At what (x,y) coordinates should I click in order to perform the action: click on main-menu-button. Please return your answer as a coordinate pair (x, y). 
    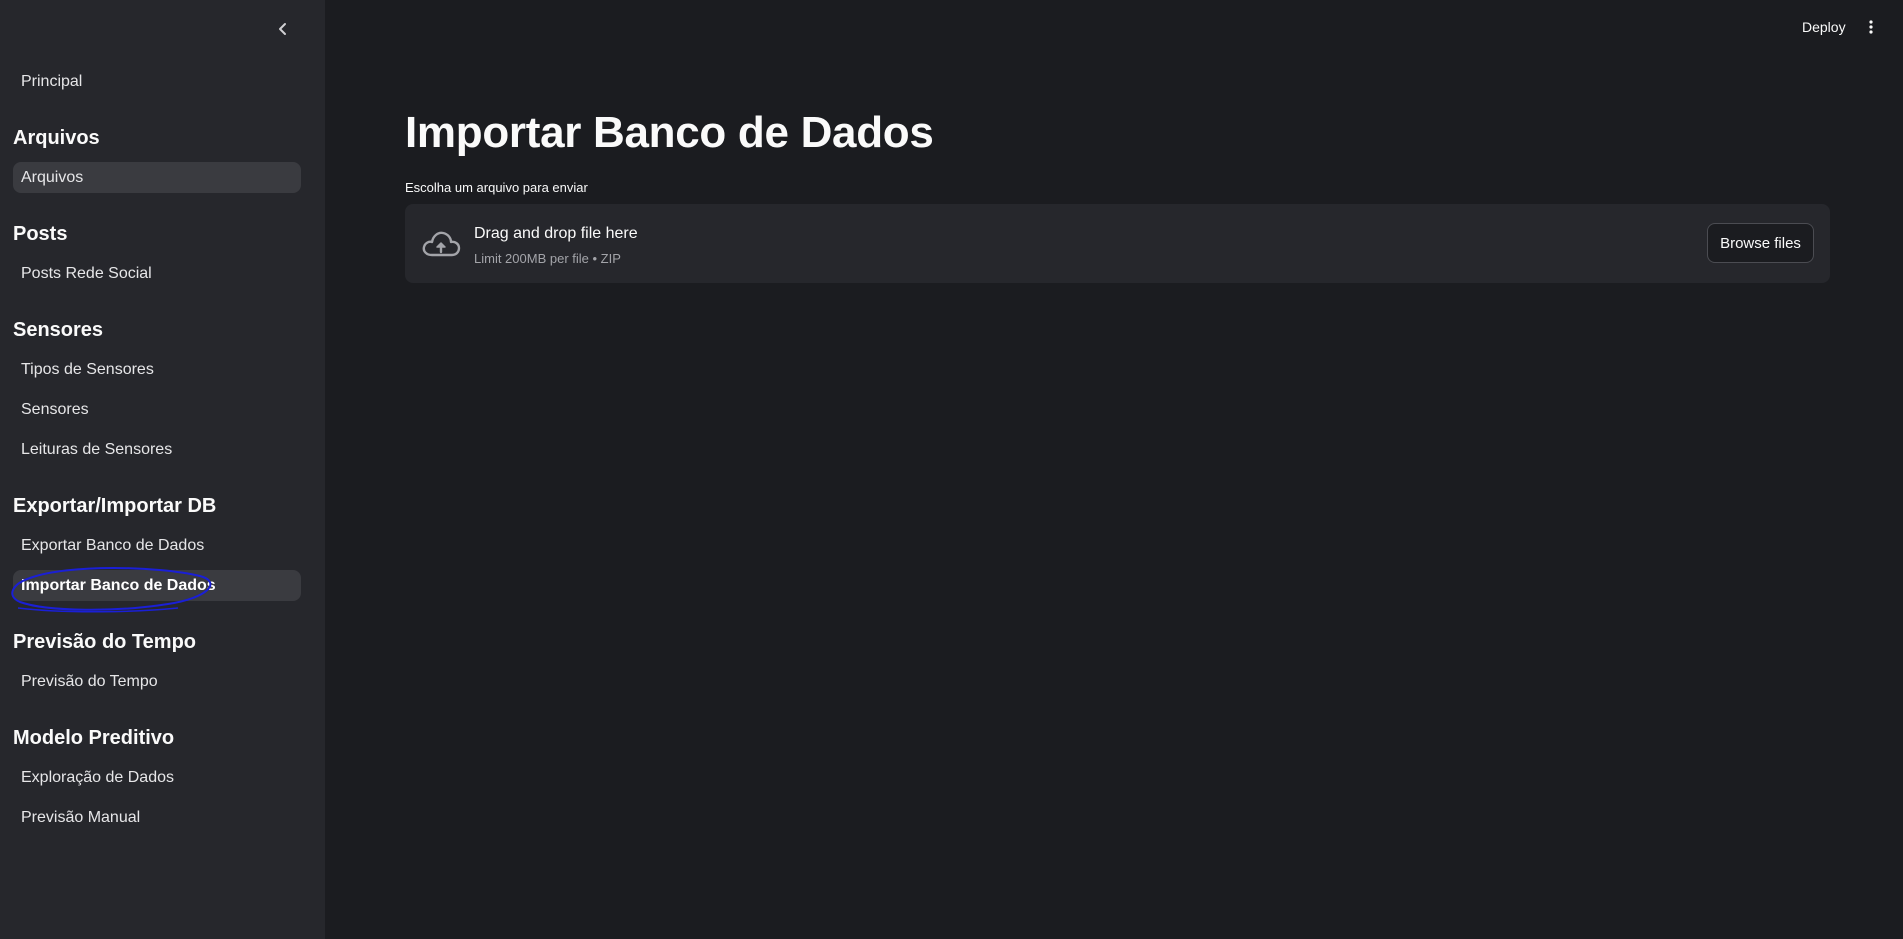
    Looking at the image, I should click on (1871, 27).